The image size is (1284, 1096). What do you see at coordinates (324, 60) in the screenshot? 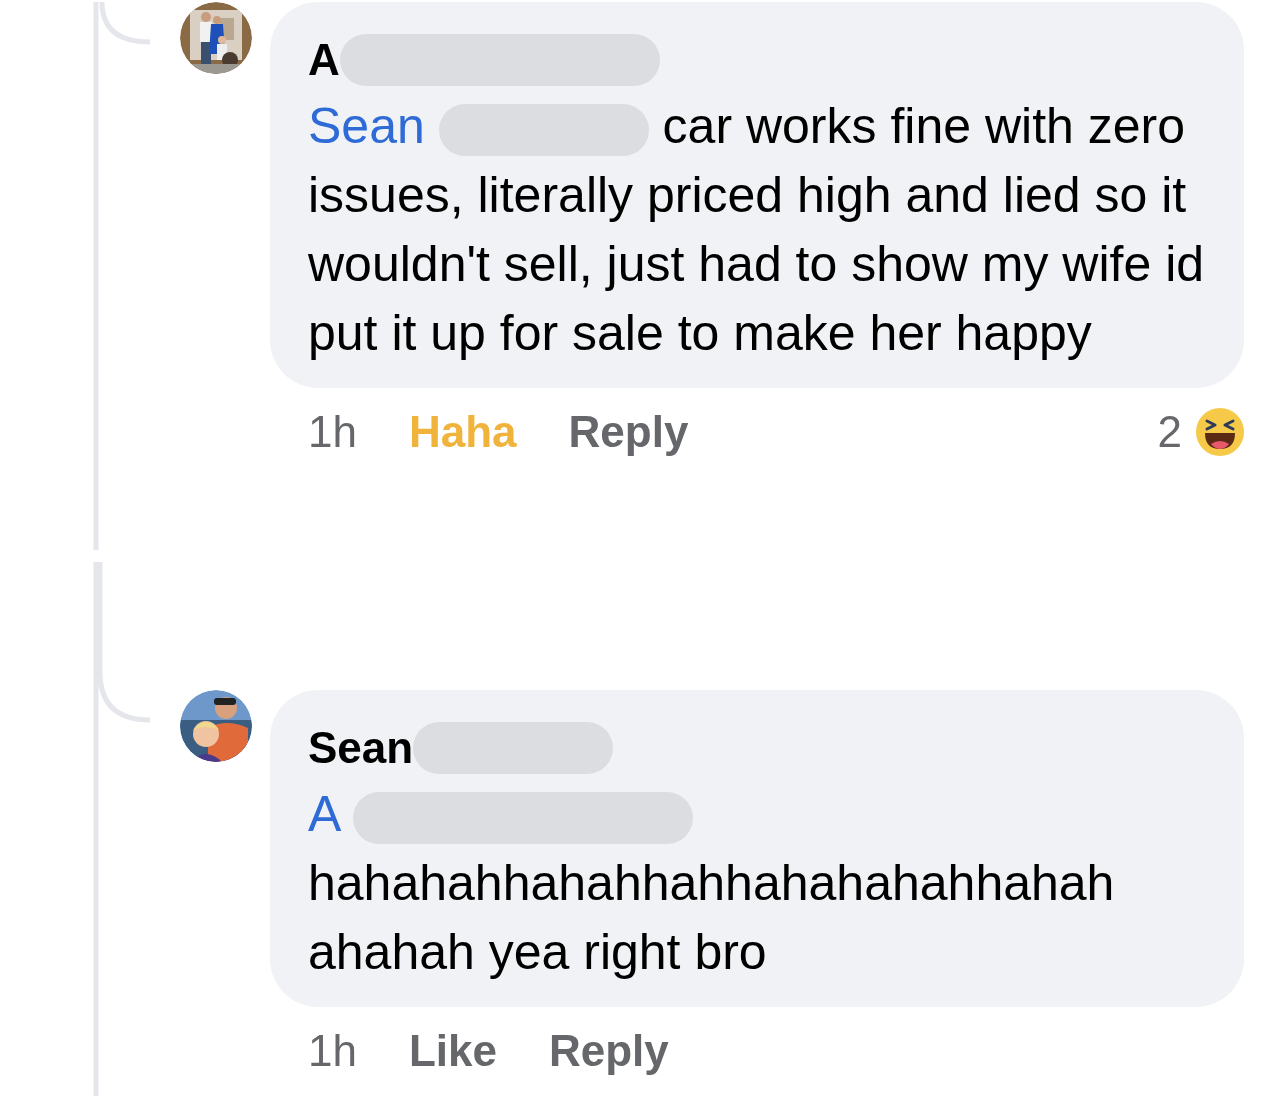
I see `author-name: A` at bounding box center [324, 60].